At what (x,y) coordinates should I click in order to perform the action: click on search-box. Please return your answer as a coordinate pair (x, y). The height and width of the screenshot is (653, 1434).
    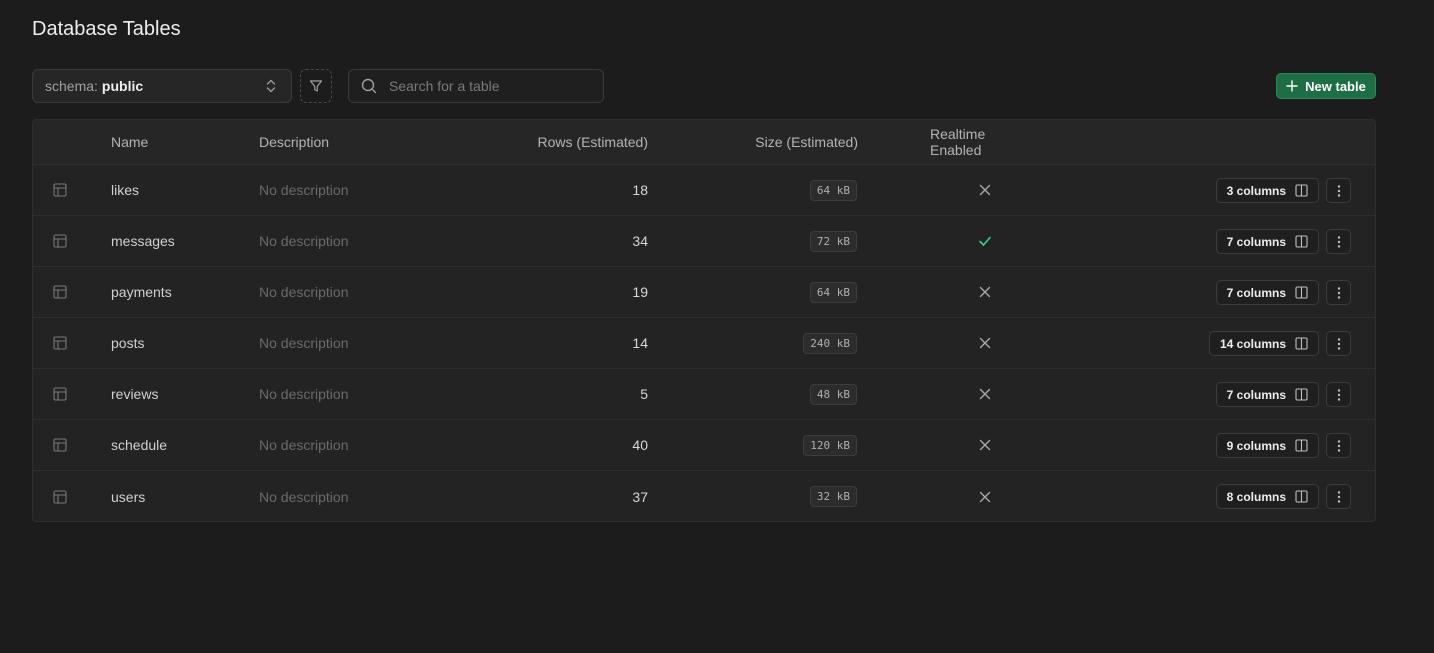
    Looking at the image, I should click on (476, 86).